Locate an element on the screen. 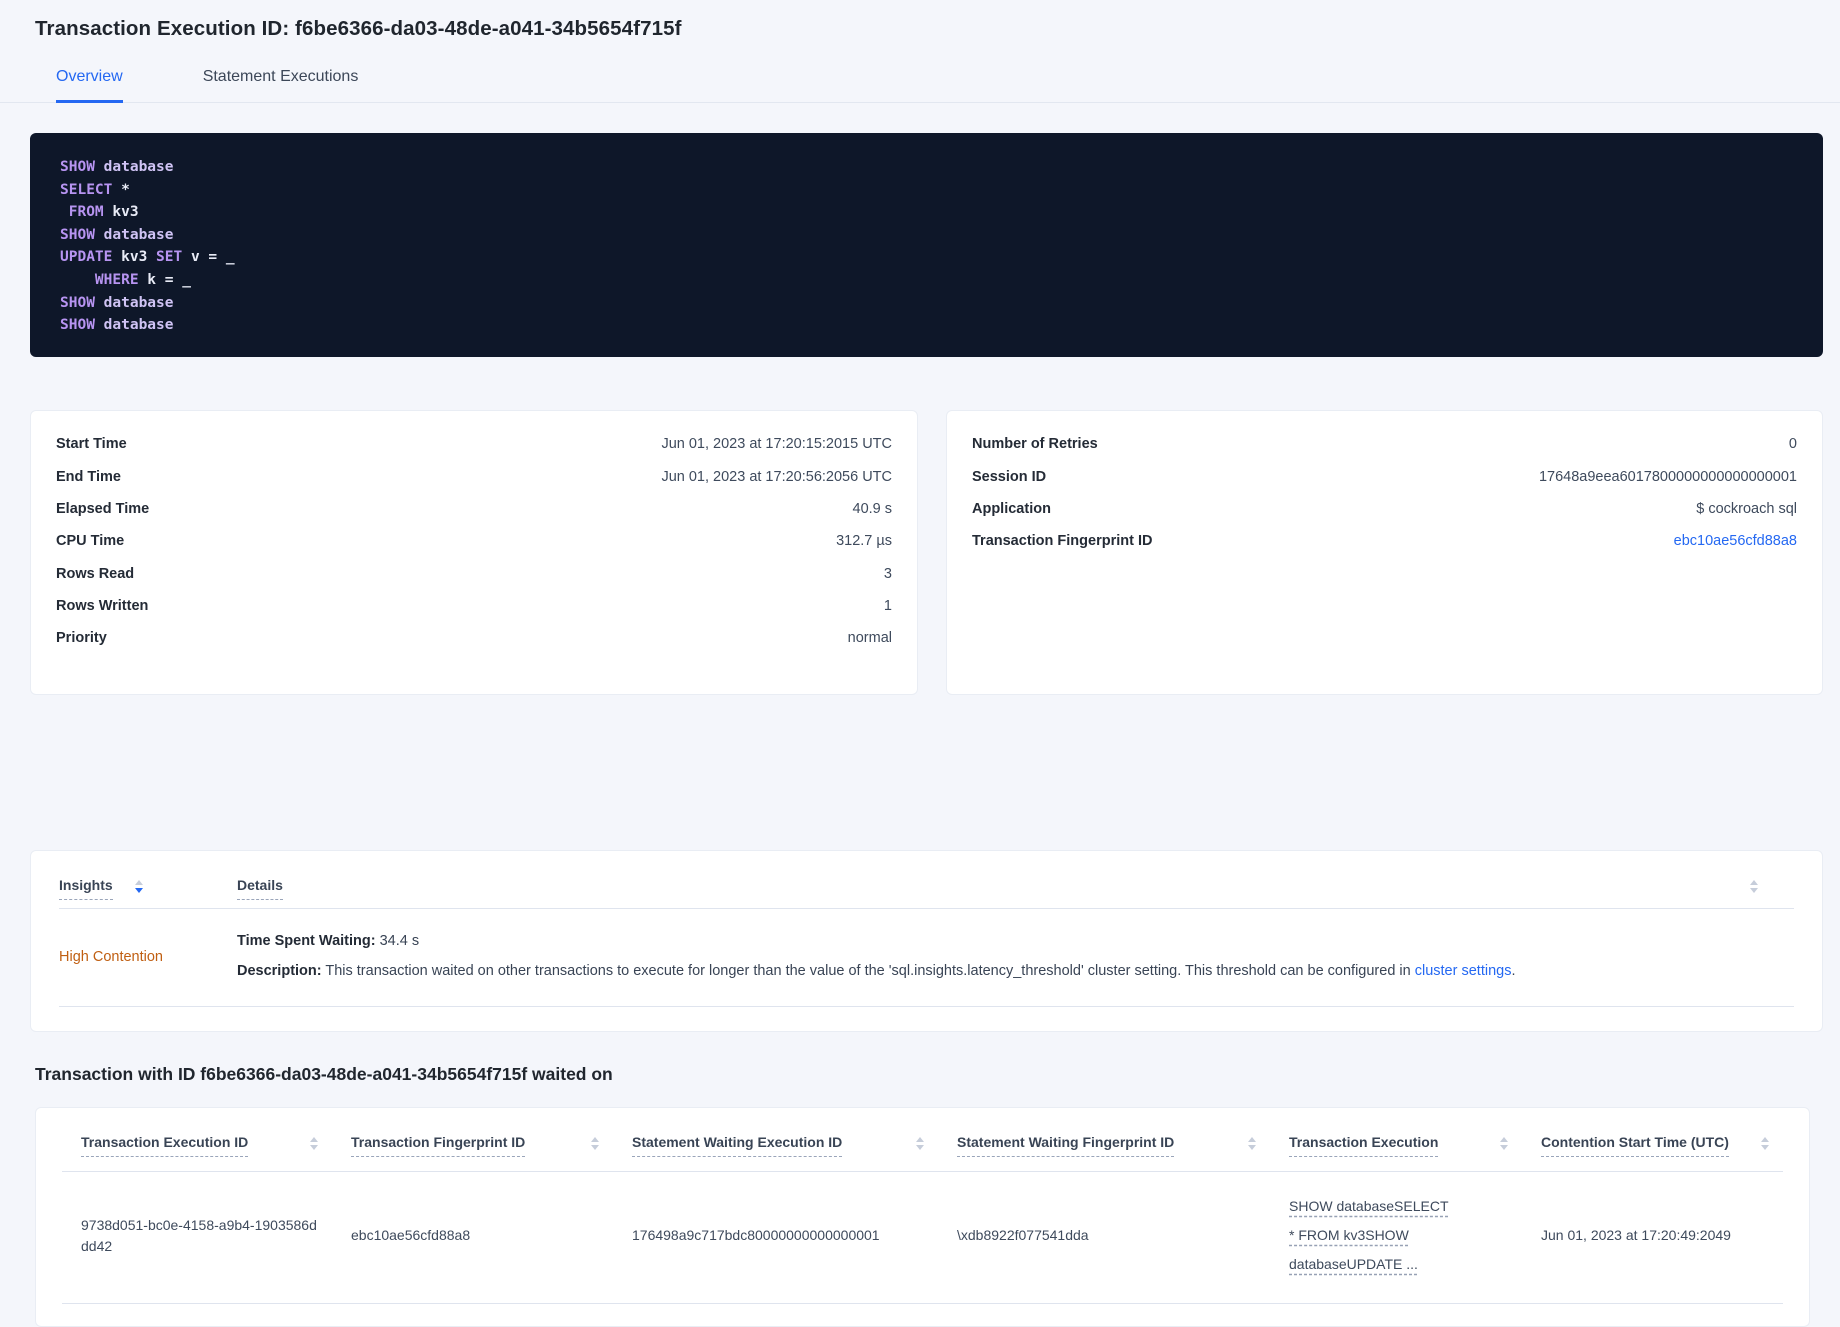 The height and width of the screenshot is (1327, 1840). cluster-settings-link: cluster settings is located at coordinates (1463, 971).